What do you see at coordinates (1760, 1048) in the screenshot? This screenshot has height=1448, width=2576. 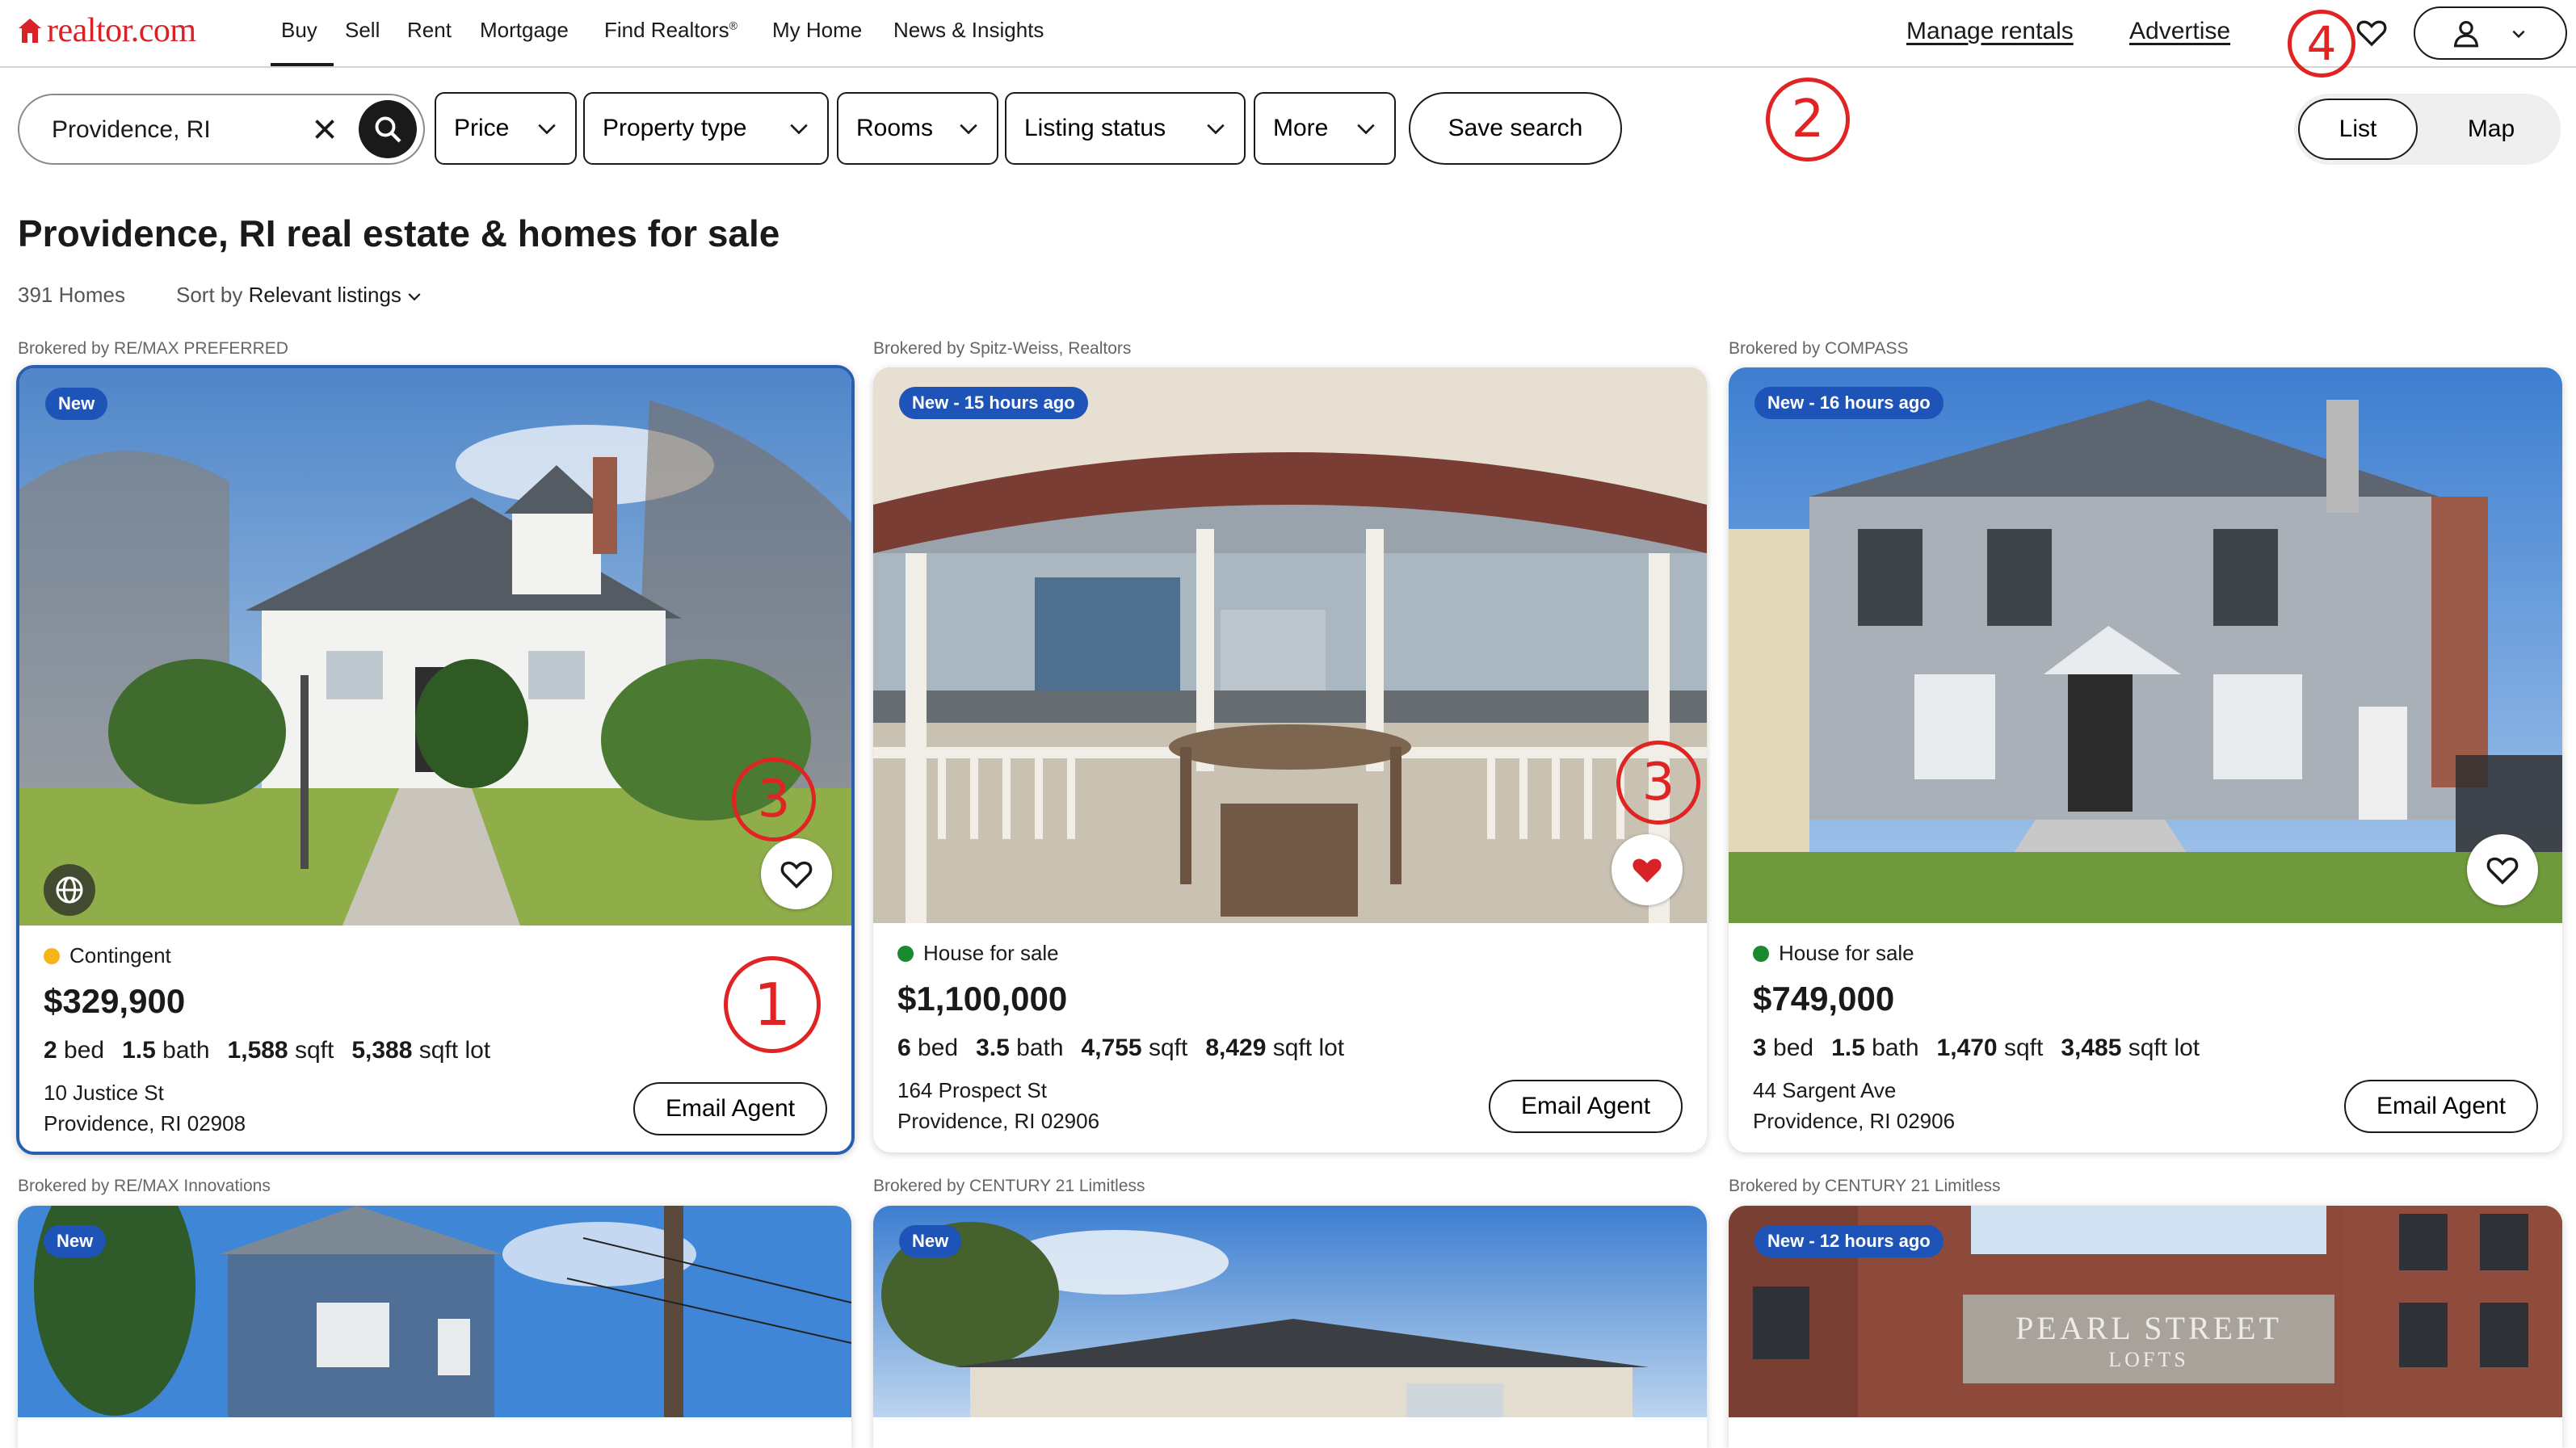 I see `beds-value: 3` at bounding box center [1760, 1048].